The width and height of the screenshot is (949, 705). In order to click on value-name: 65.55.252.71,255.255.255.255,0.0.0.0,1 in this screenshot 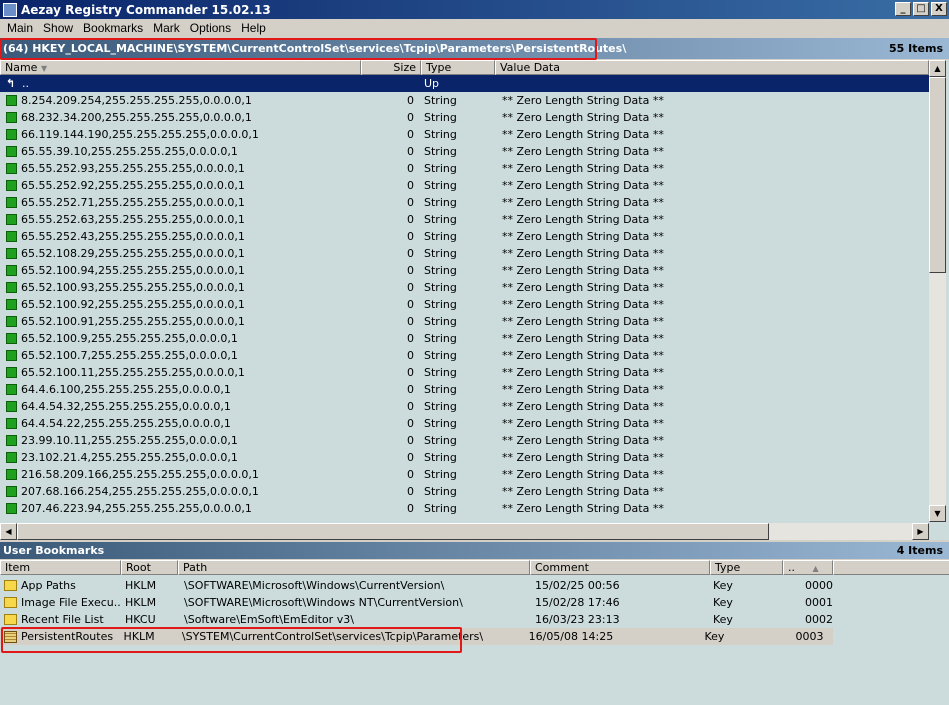, I will do `click(133, 202)`.